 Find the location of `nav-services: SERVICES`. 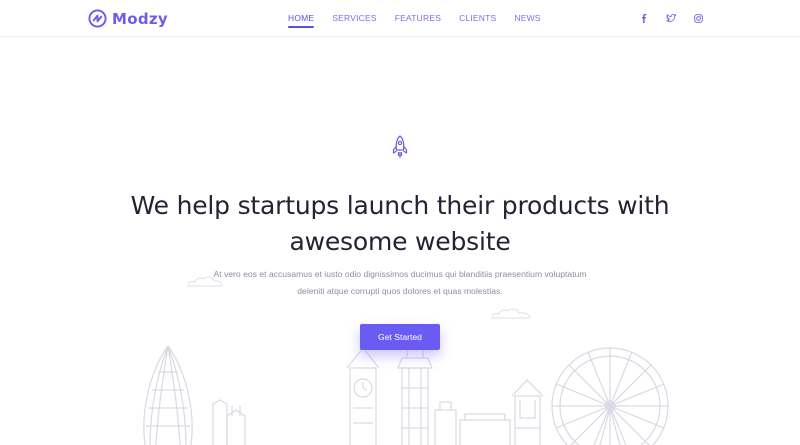

nav-services: SERVICES is located at coordinates (354, 20).